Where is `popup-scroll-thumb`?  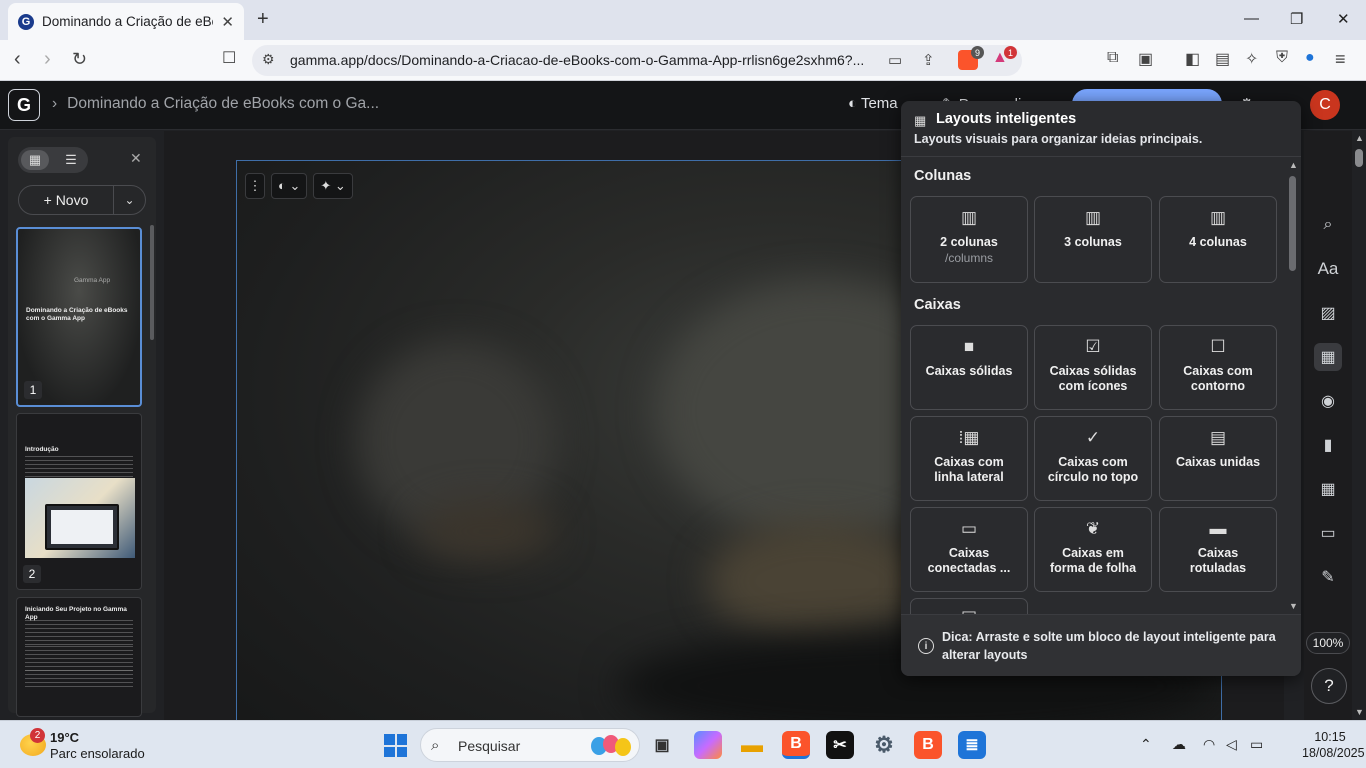
popup-scroll-thumb is located at coordinates (1292, 223).